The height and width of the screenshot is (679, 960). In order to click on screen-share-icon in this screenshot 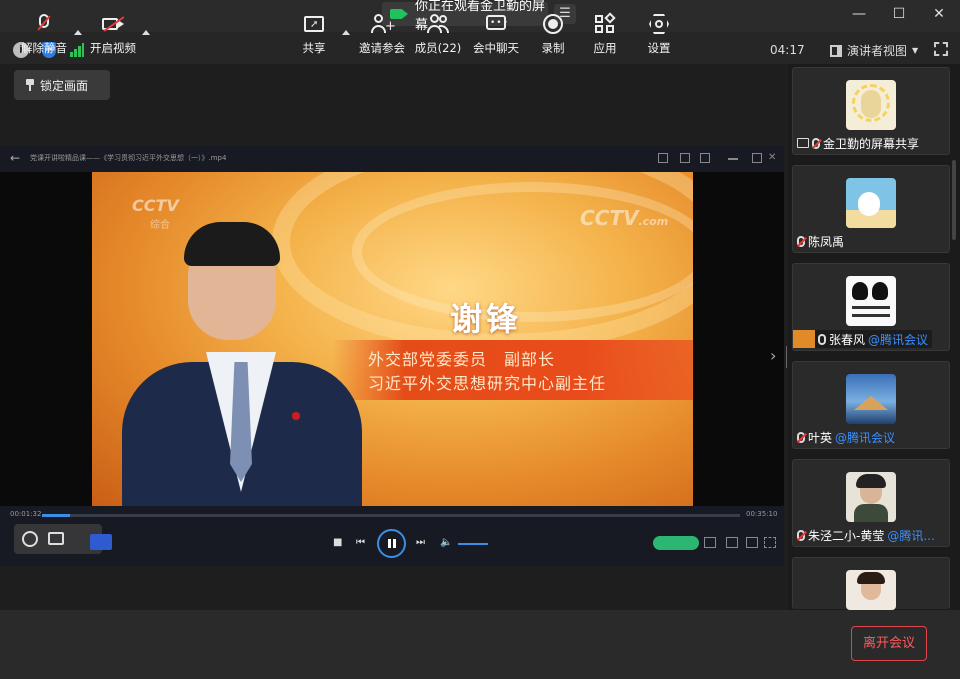, I will do `click(803, 143)`.